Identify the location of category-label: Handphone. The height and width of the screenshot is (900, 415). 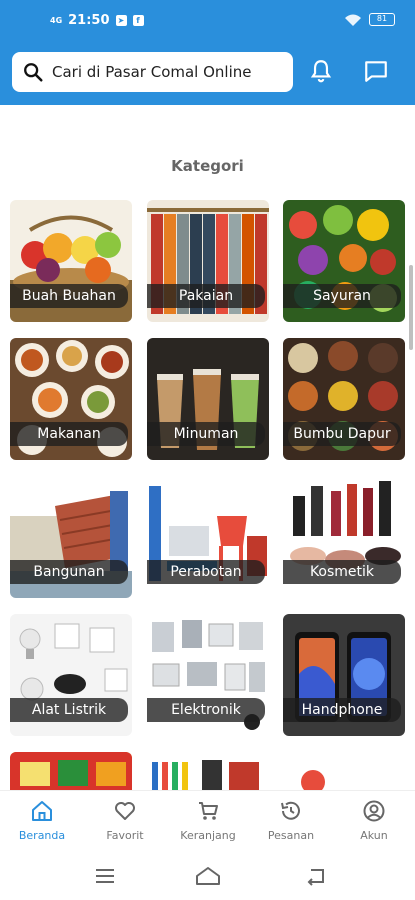
(342, 710).